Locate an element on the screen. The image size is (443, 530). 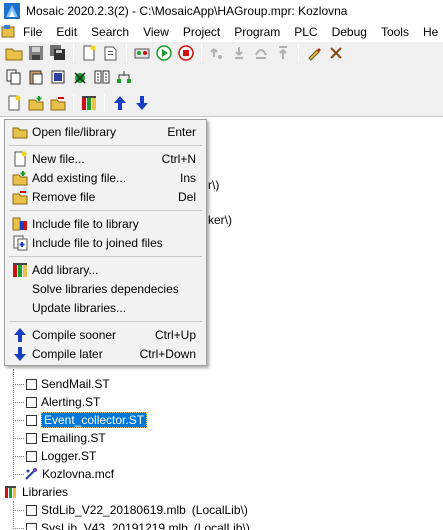
menu-search: Search is located at coordinates (110, 32).